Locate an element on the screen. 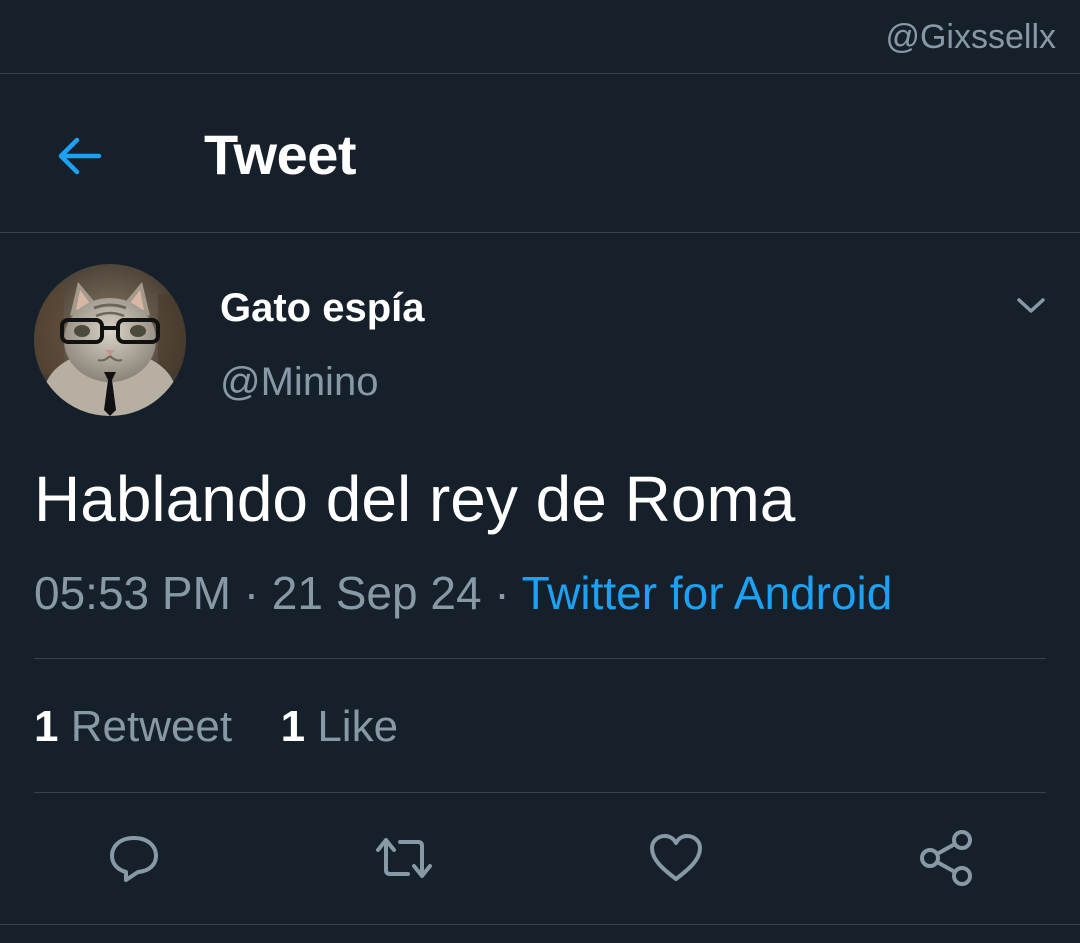 The height and width of the screenshot is (943, 1080). user-handle: @Minino is located at coordinates (299, 382).